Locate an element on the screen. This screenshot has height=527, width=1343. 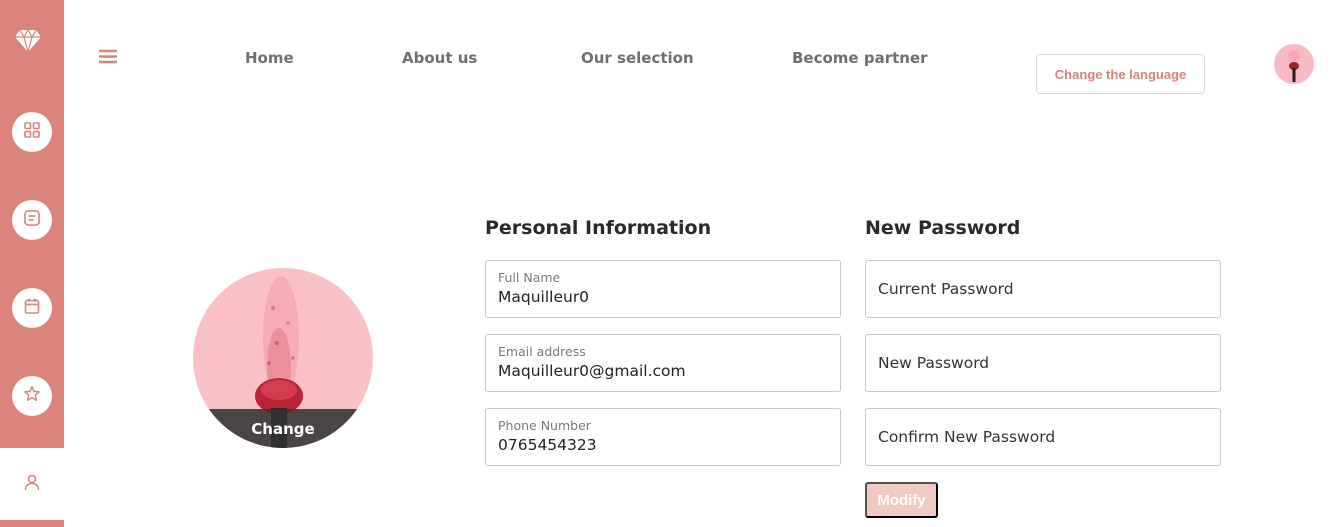
sidebar-item-dashboard is located at coordinates (32, 132).